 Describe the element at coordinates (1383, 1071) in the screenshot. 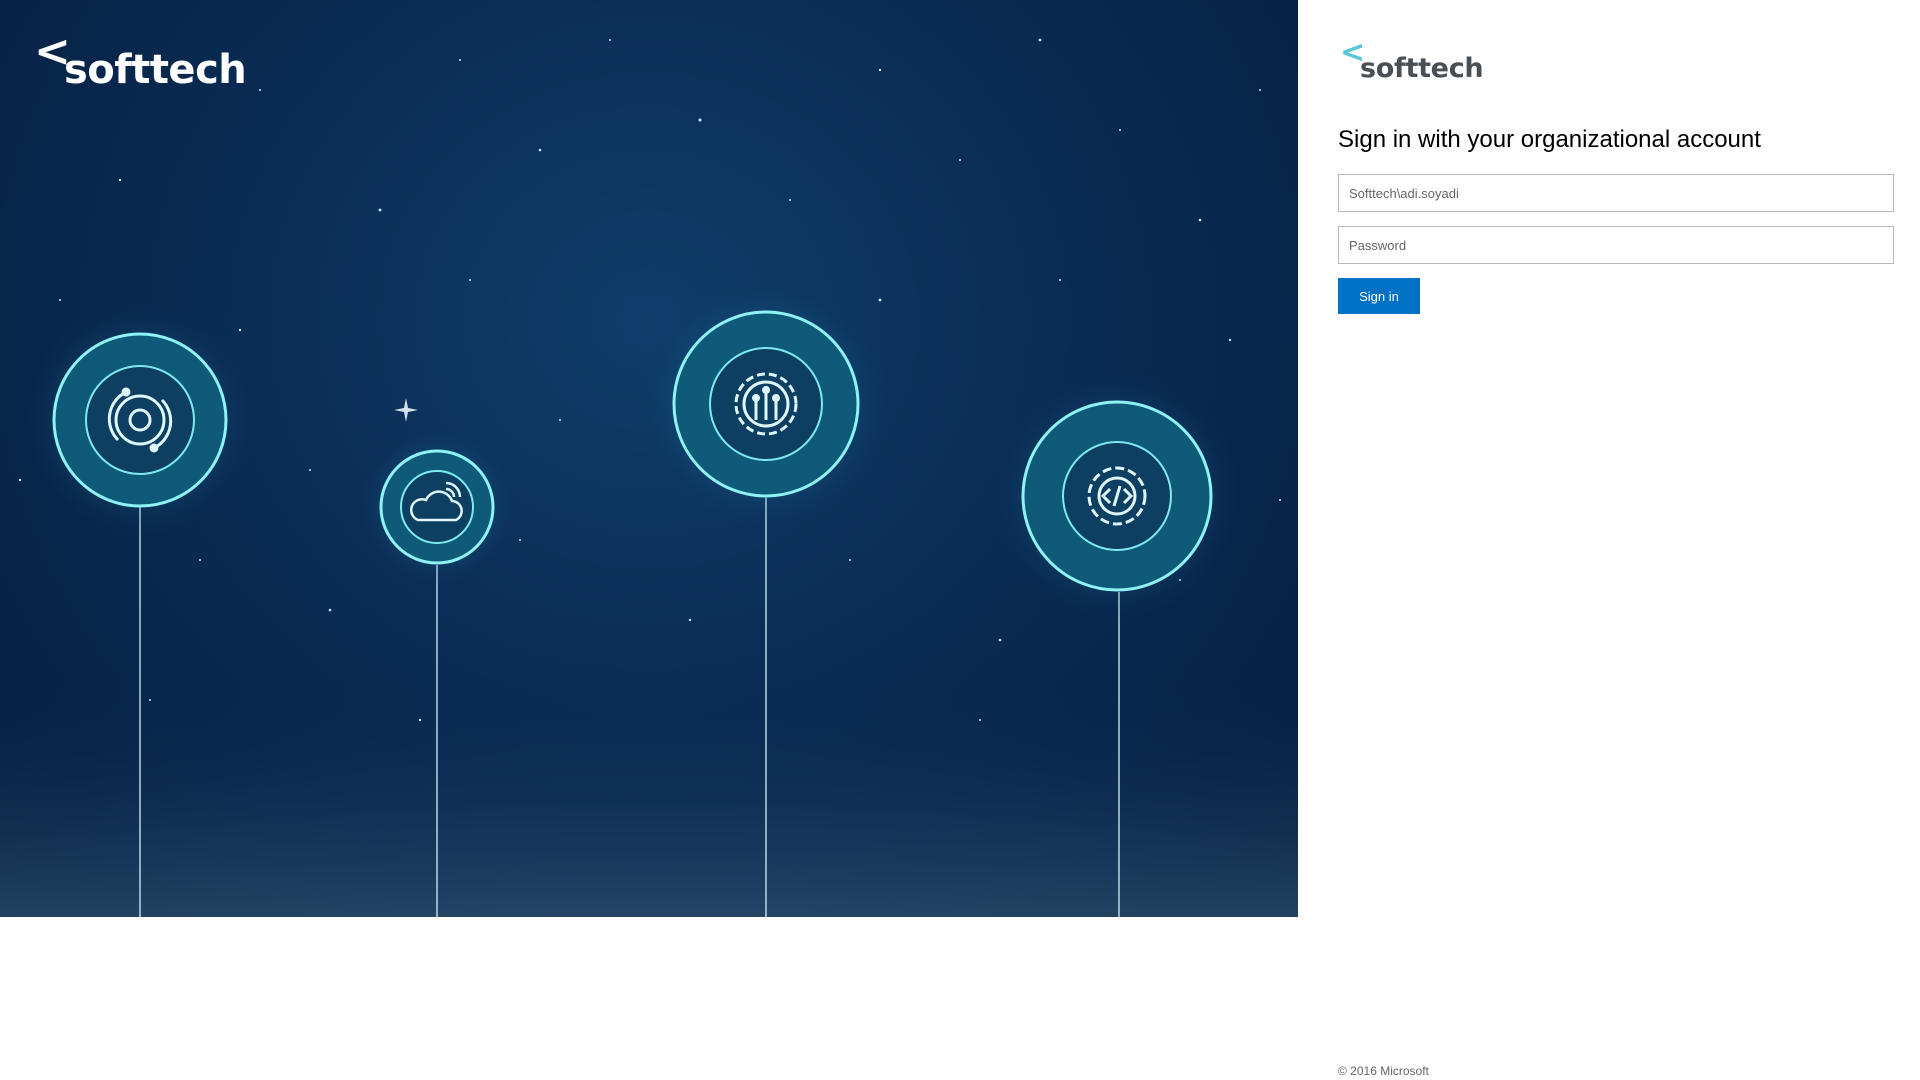

I see `copyright-footer: © 2016 Microsoft` at that location.